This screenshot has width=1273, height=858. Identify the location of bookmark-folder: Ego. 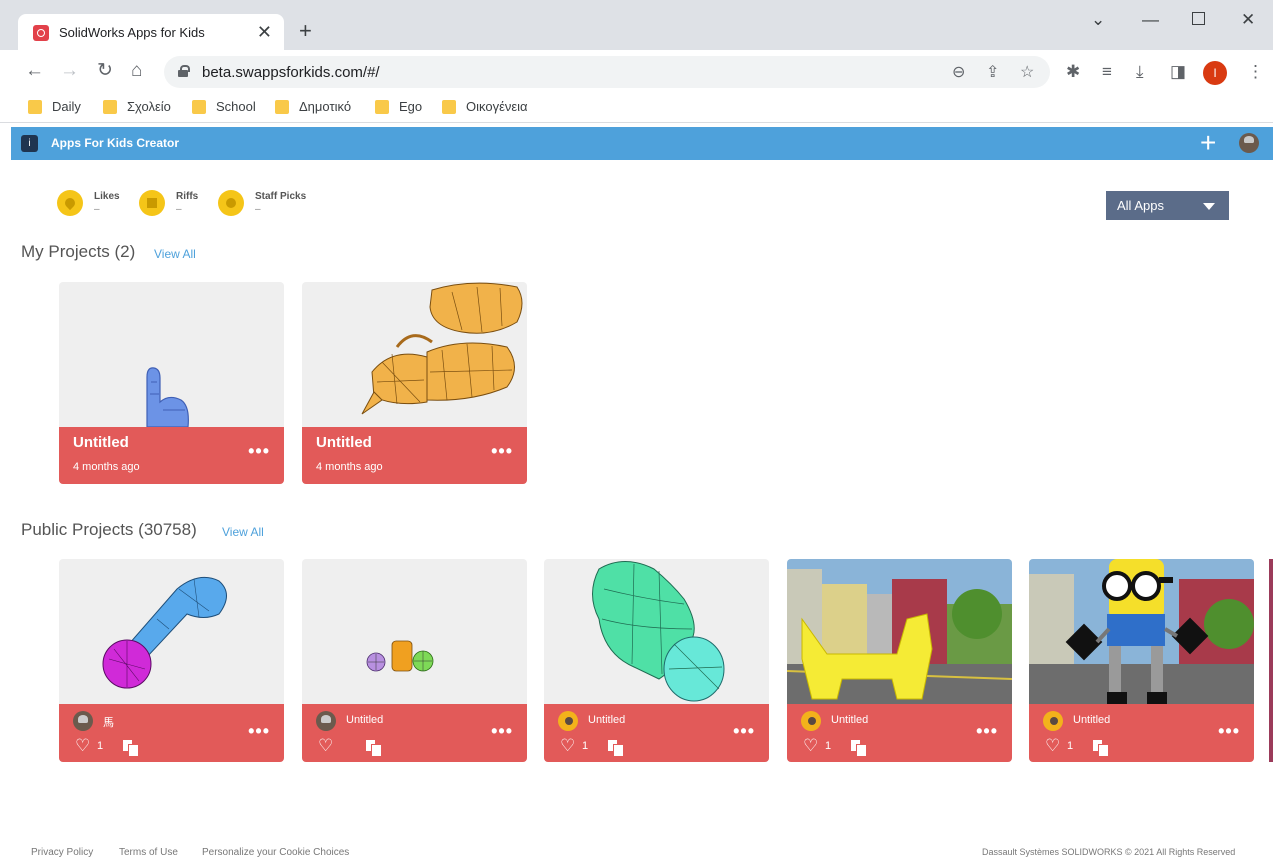
(398, 106).